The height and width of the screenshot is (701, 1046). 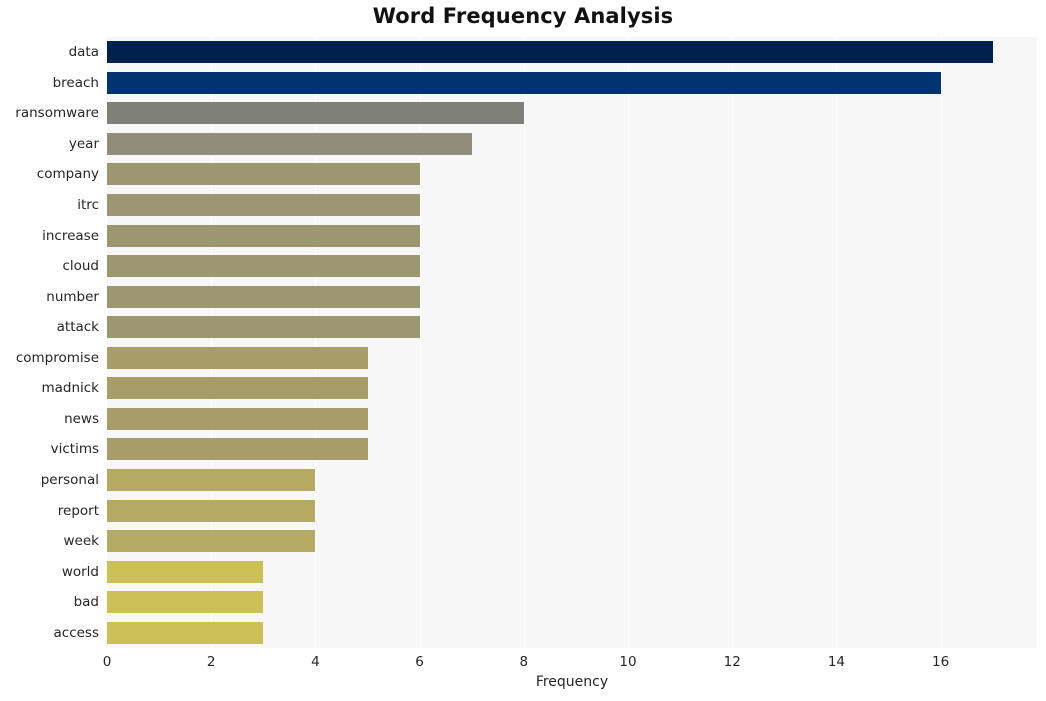 What do you see at coordinates (70, 235) in the screenshot?
I see `y-axis-tick-label: increase` at bounding box center [70, 235].